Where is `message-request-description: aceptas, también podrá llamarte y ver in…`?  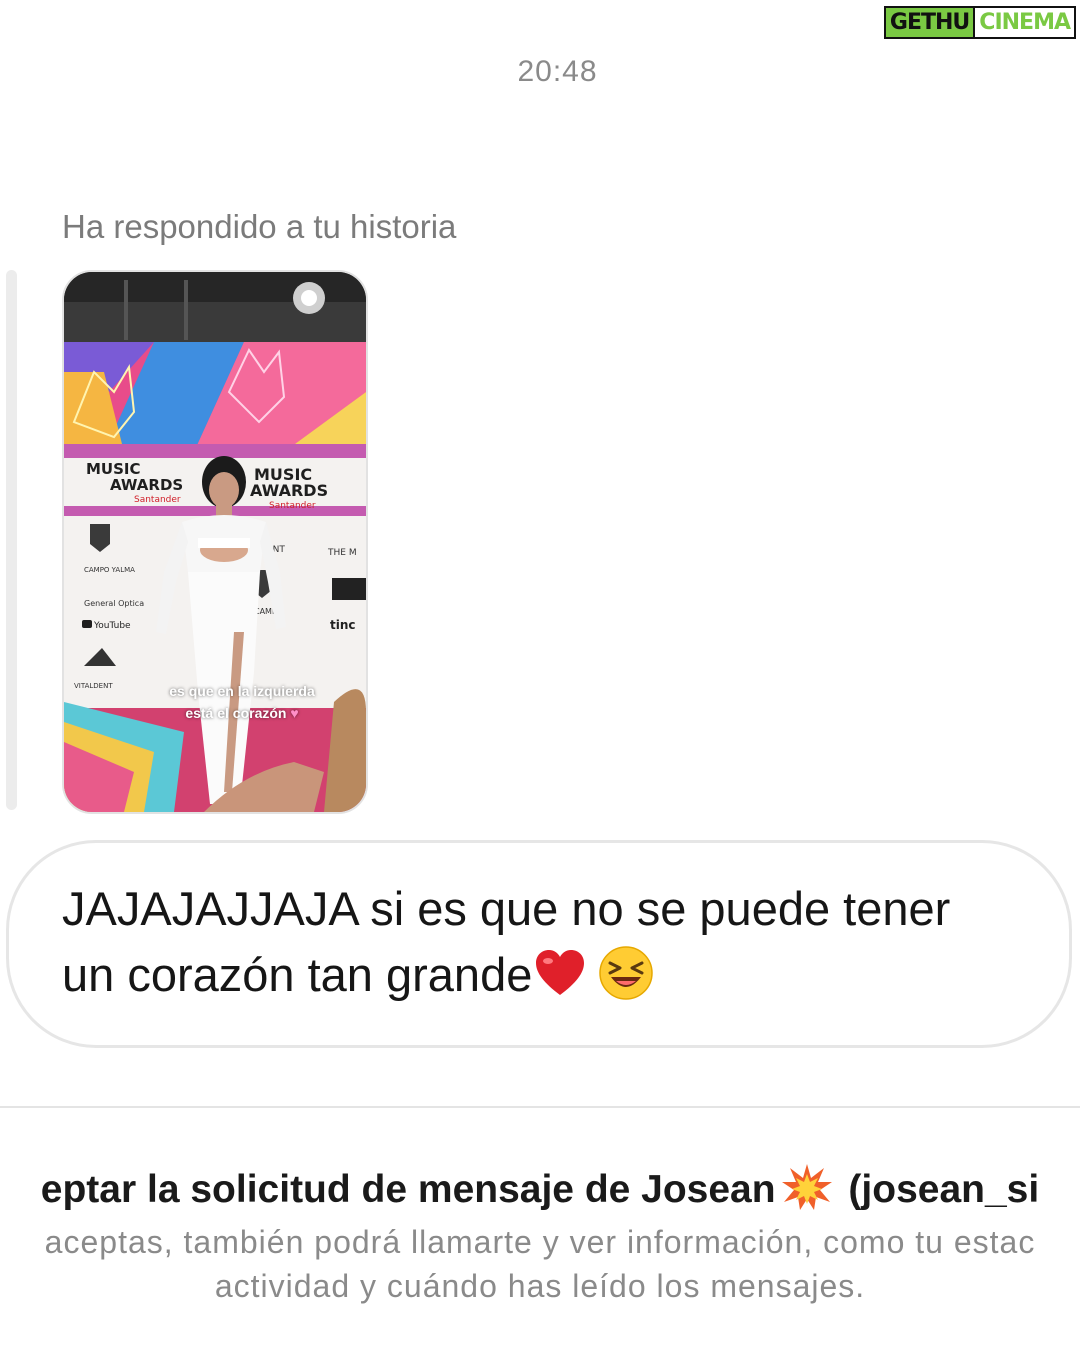 message-request-description: aceptas, también podrá llamarte y ver in… is located at coordinates (540, 1264).